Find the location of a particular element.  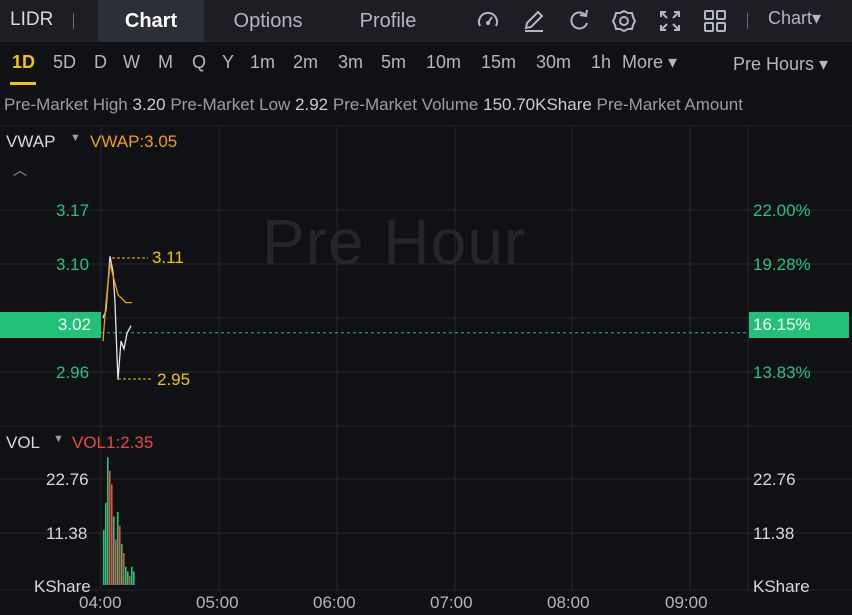

pct-tick-right: 22.00% is located at coordinates (782, 210).